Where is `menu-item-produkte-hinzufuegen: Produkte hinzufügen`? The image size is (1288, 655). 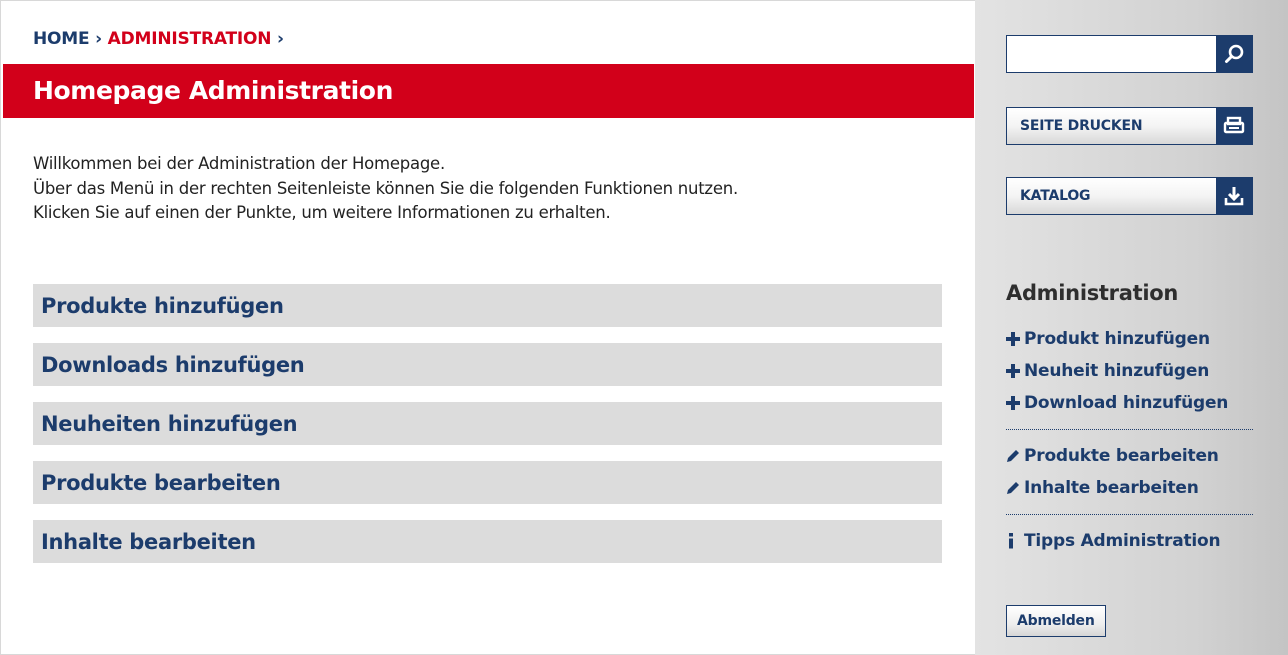 menu-item-produkte-hinzufuegen: Produkte hinzufügen is located at coordinates (487, 305).